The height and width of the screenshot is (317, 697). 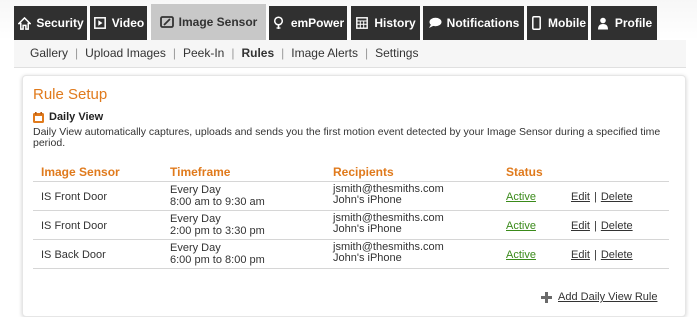 I want to click on cell-timeframe: Every Day 2:00 pm to 3:30 pm, so click(x=217, y=225).